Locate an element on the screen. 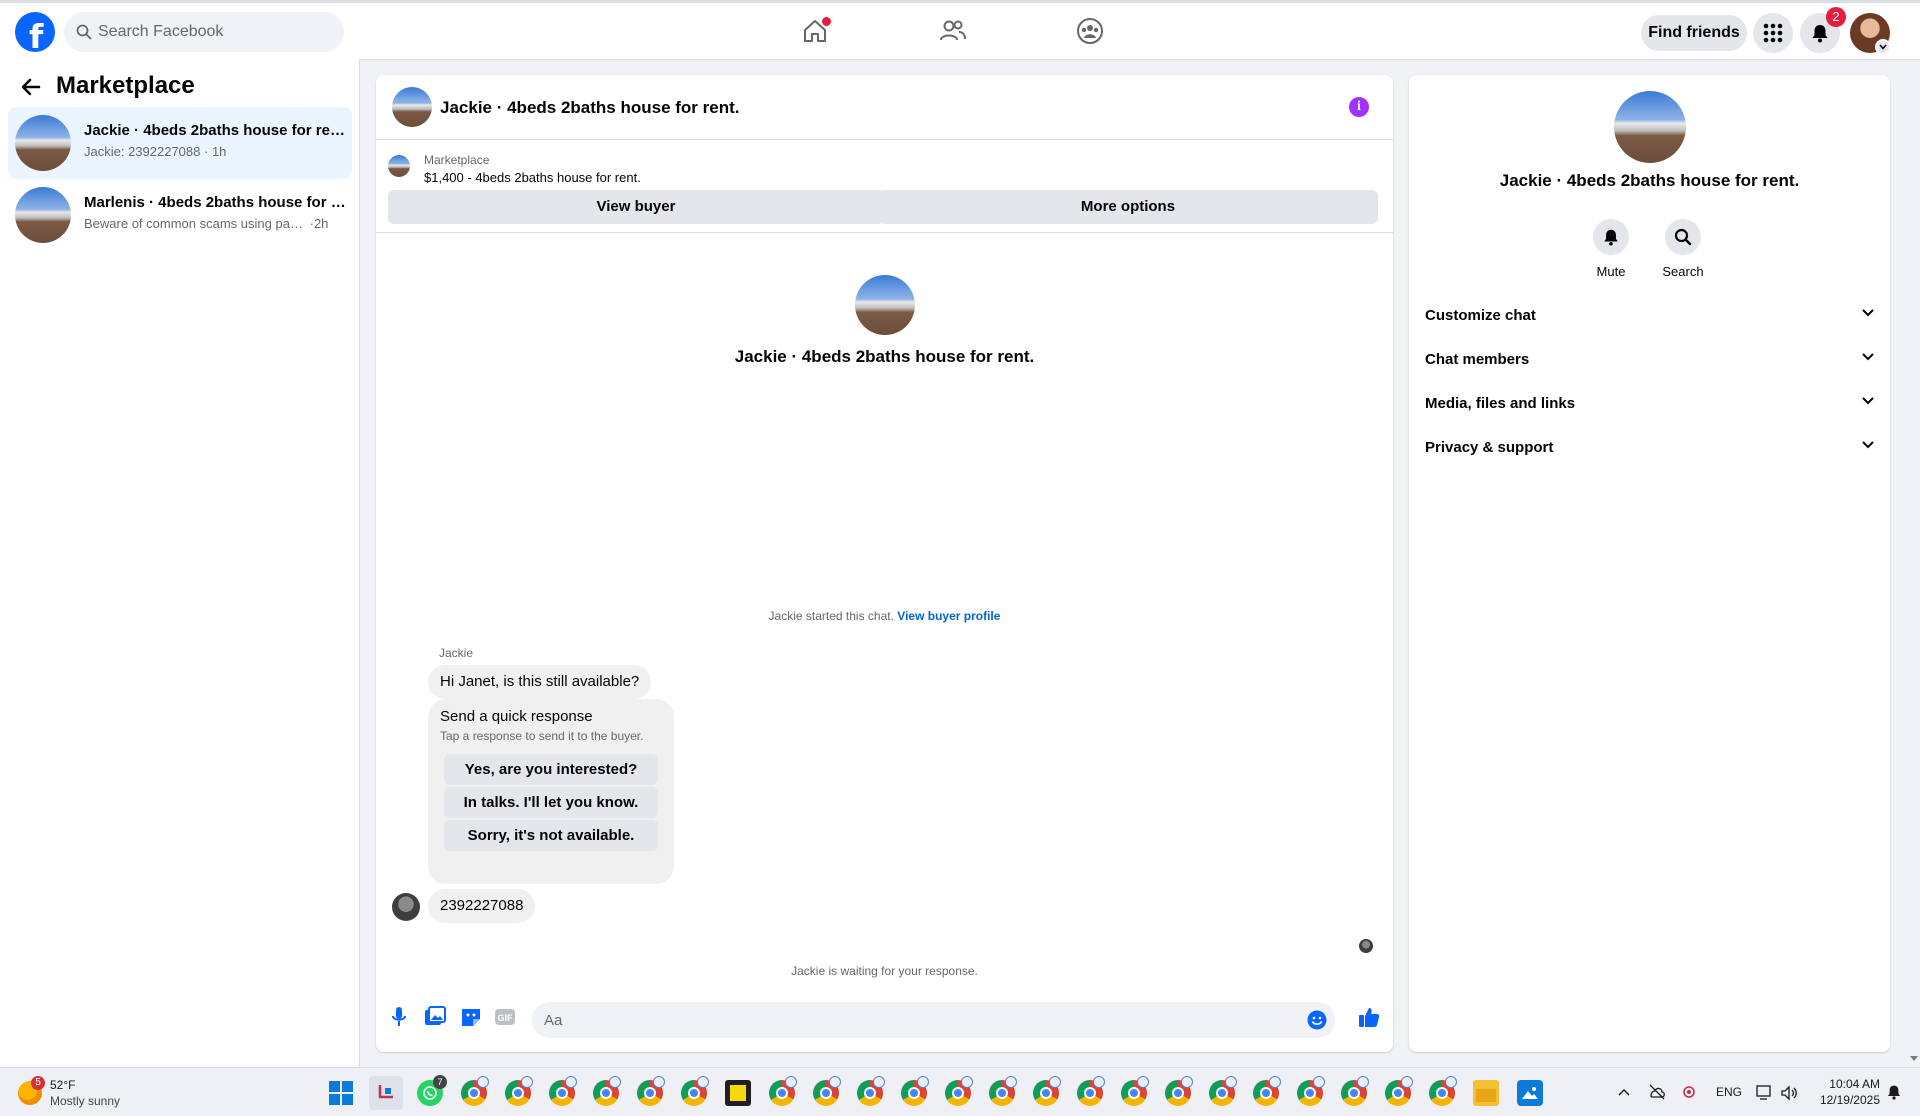 This screenshot has height=1116, width=1920. weather-description: Mostly sunny is located at coordinates (85, 1101).